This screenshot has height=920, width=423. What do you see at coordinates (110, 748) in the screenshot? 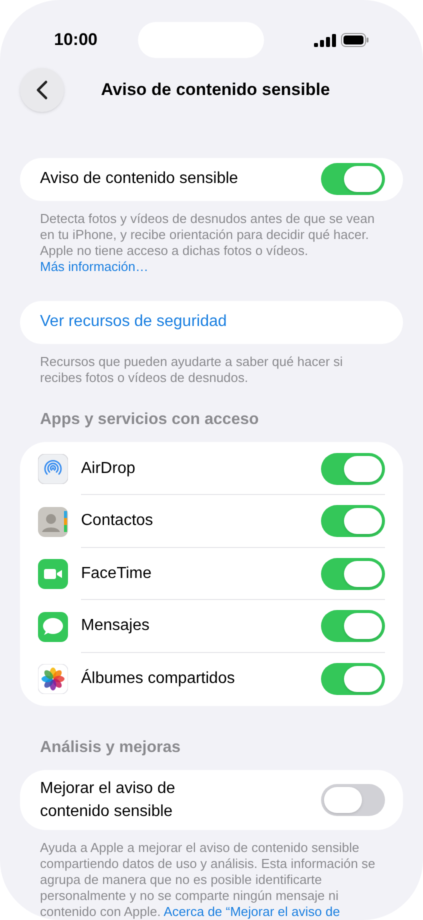
I see `section-header: Análisis y mejoras` at bounding box center [110, 748].